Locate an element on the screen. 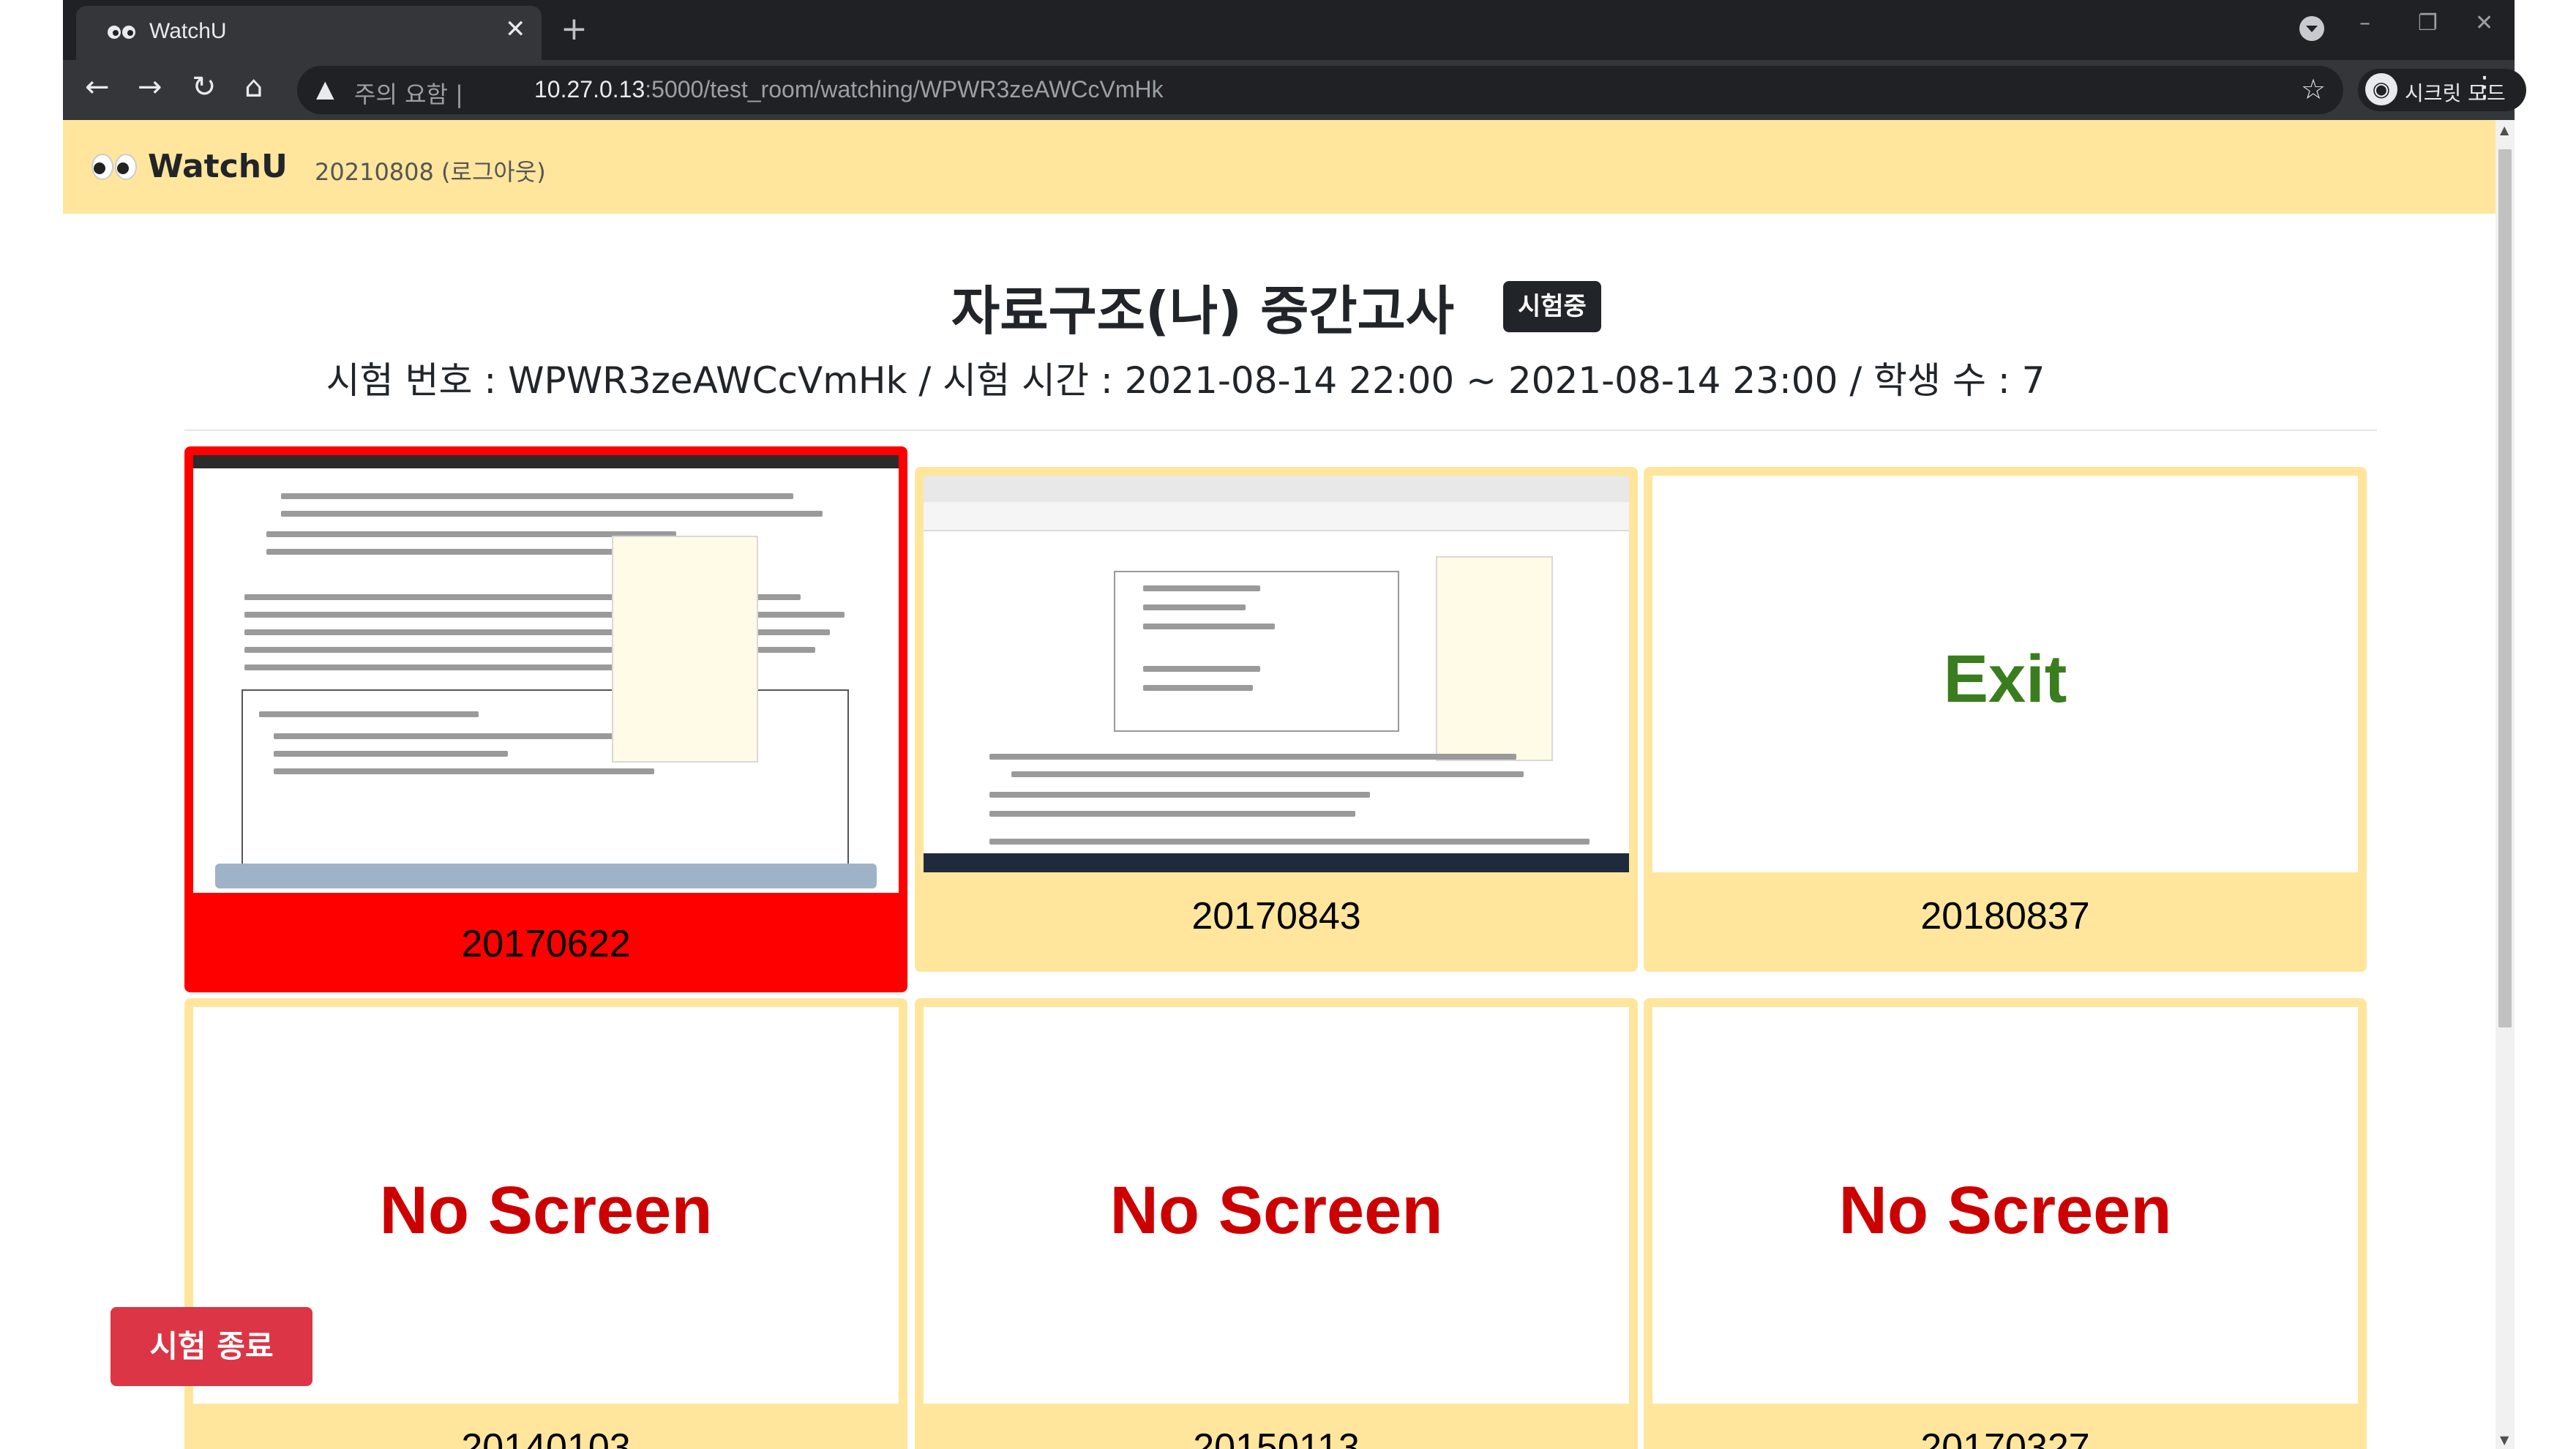 This screenshot has height=1449, width=2576. incognito-icon: ◉ is located at coordinates (2381, 89).